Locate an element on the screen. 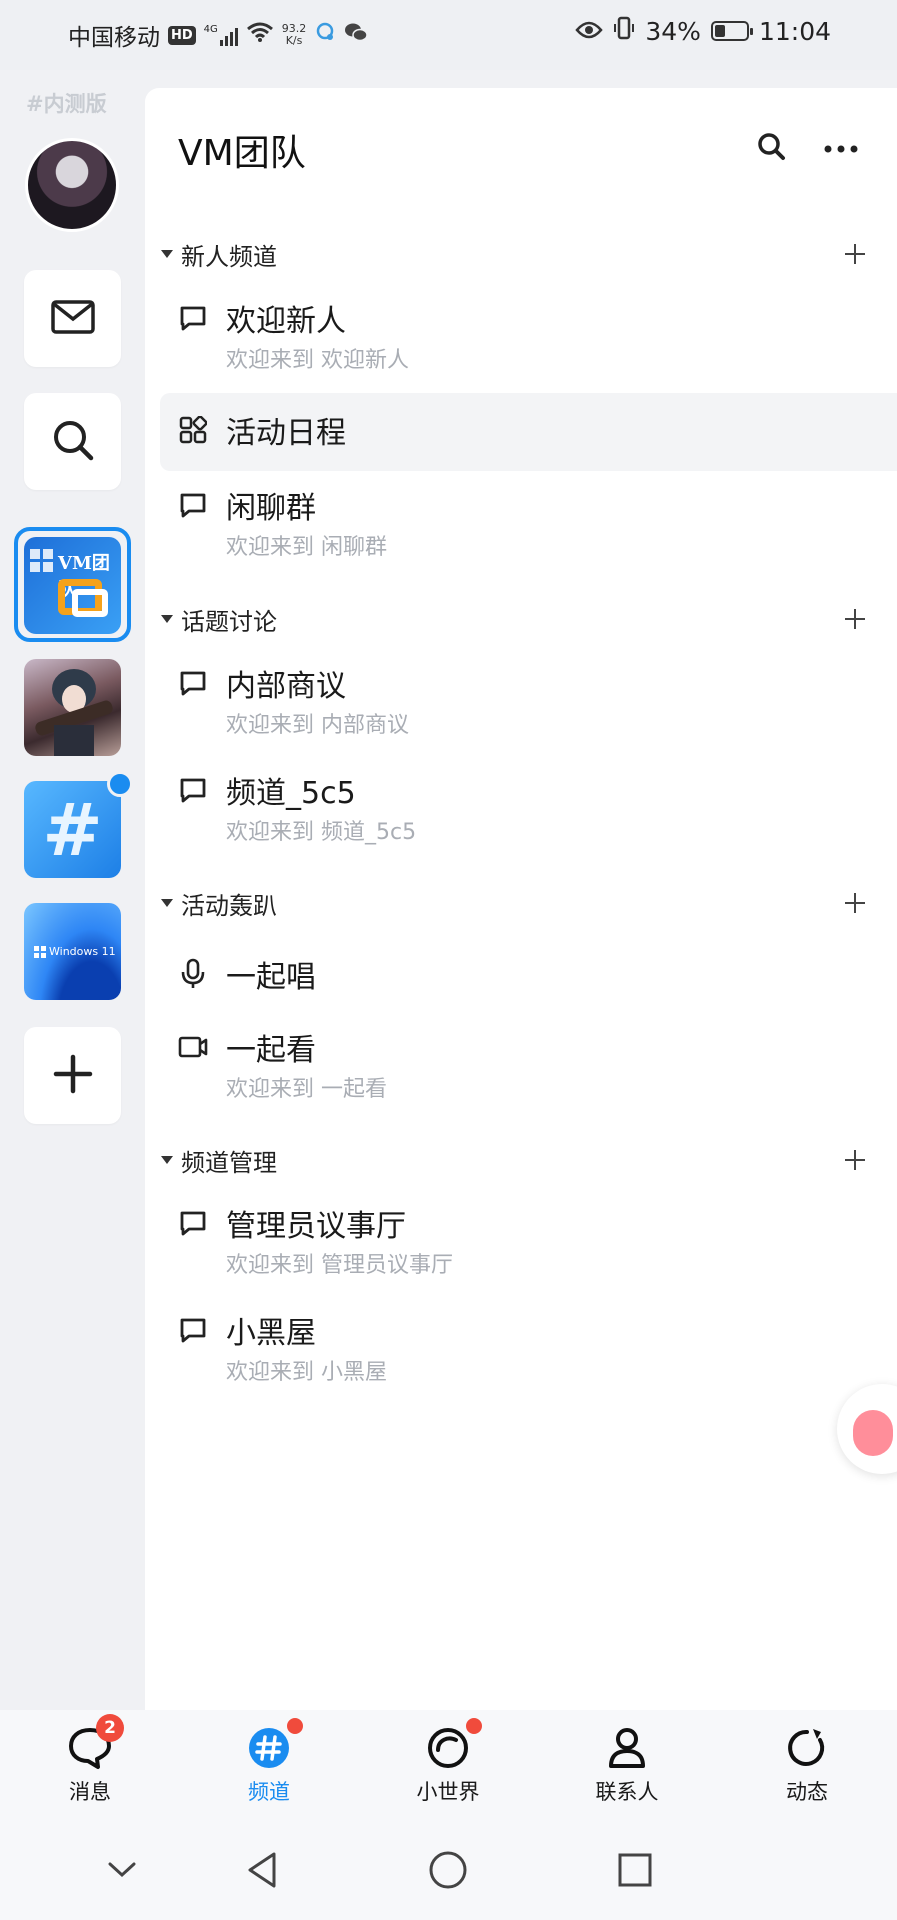 This screenshot has width=897, height=1920. battery-percent: 34% is located at coordinates (673, 31).